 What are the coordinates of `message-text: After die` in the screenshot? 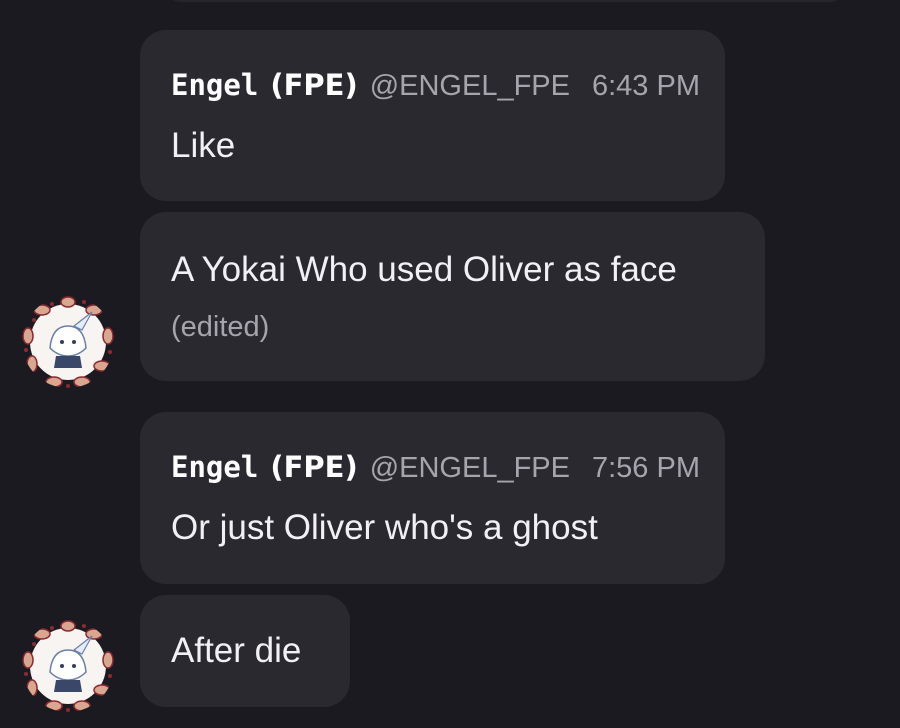 It's located at (236, 650).